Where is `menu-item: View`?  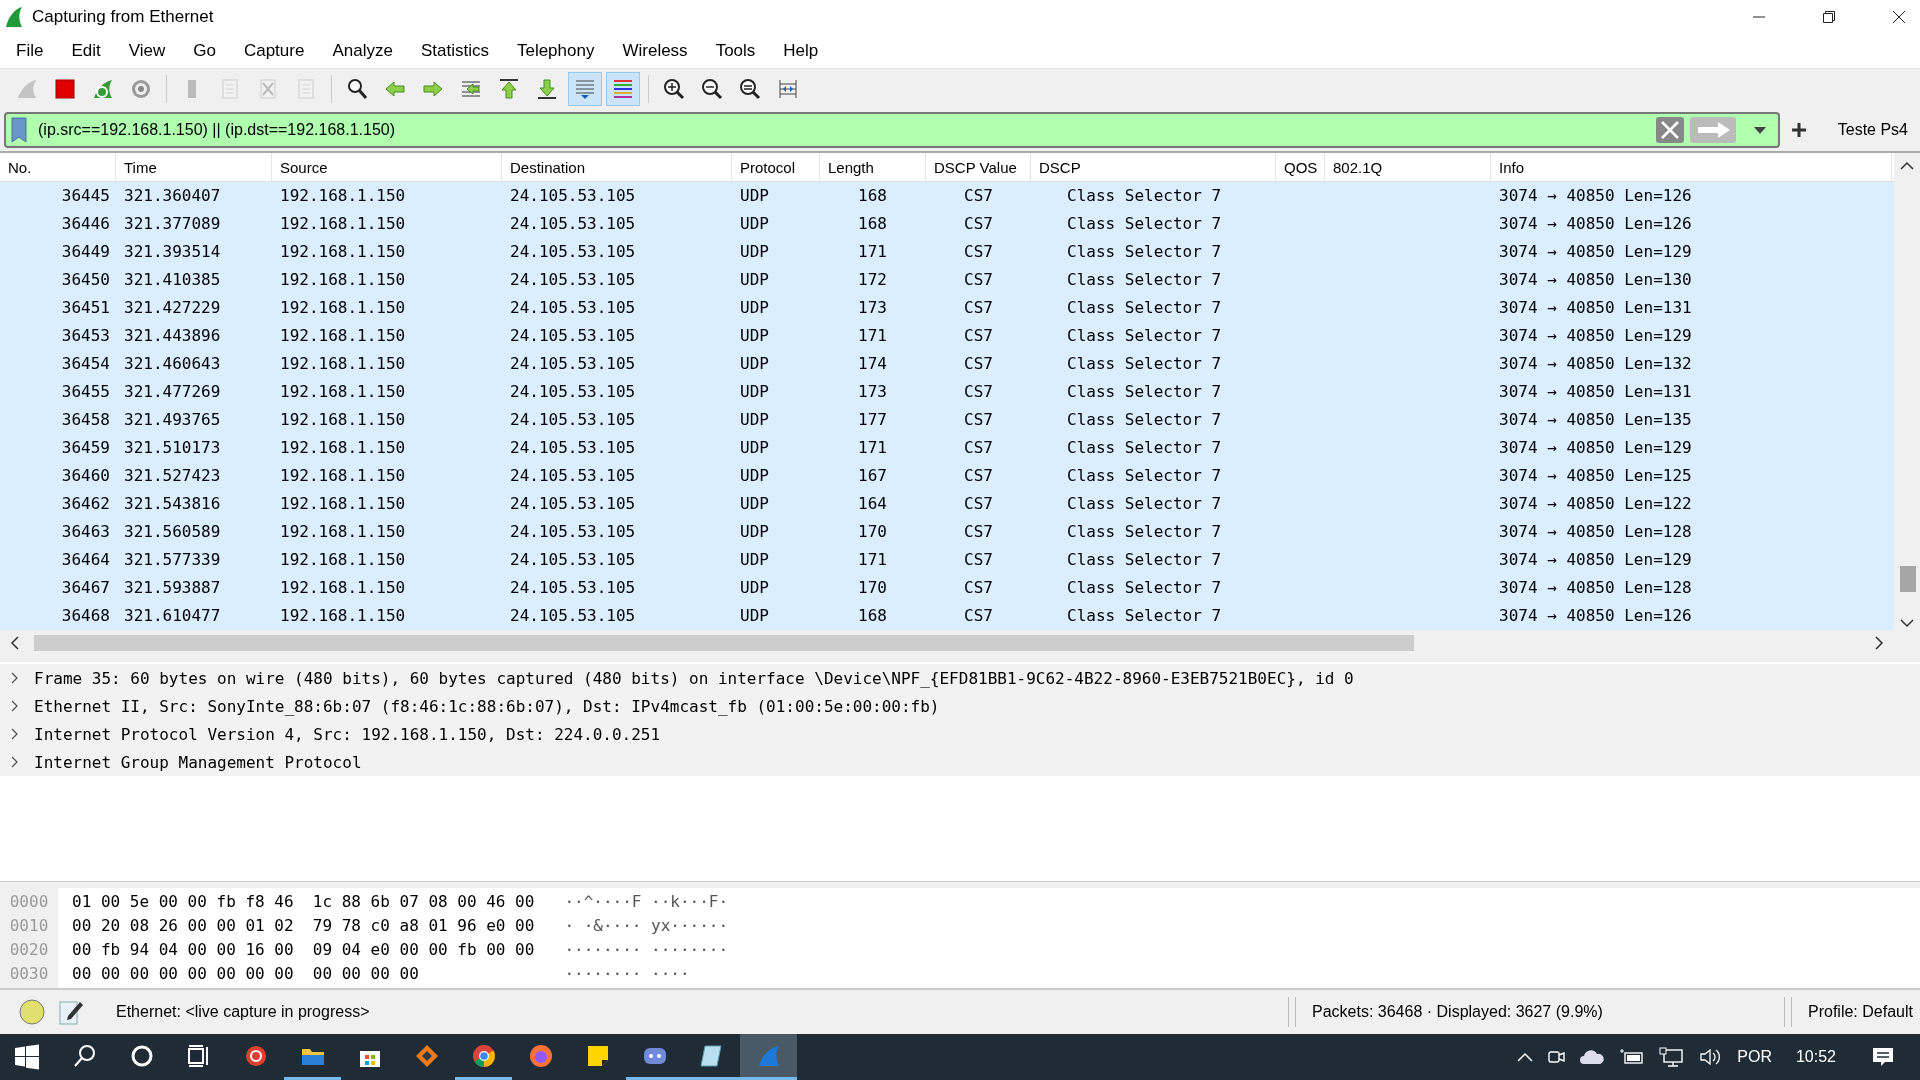 menu-item: View is located at coordinates (148, 51).